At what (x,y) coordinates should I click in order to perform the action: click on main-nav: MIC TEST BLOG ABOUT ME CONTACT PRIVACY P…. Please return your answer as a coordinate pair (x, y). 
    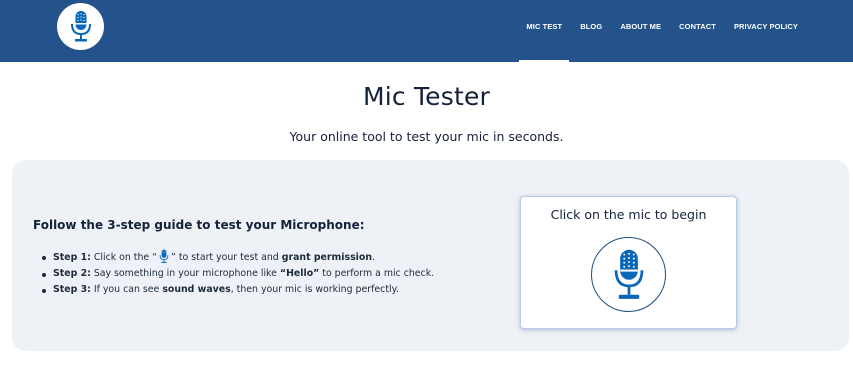
    Looking at the image, I should click on (653, 31).